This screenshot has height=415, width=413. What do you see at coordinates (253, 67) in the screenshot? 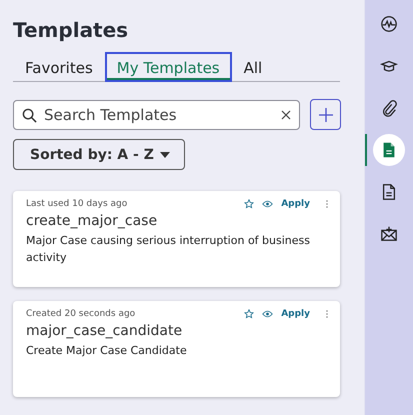
I see `tab: All` at bounding box center [253, 67].